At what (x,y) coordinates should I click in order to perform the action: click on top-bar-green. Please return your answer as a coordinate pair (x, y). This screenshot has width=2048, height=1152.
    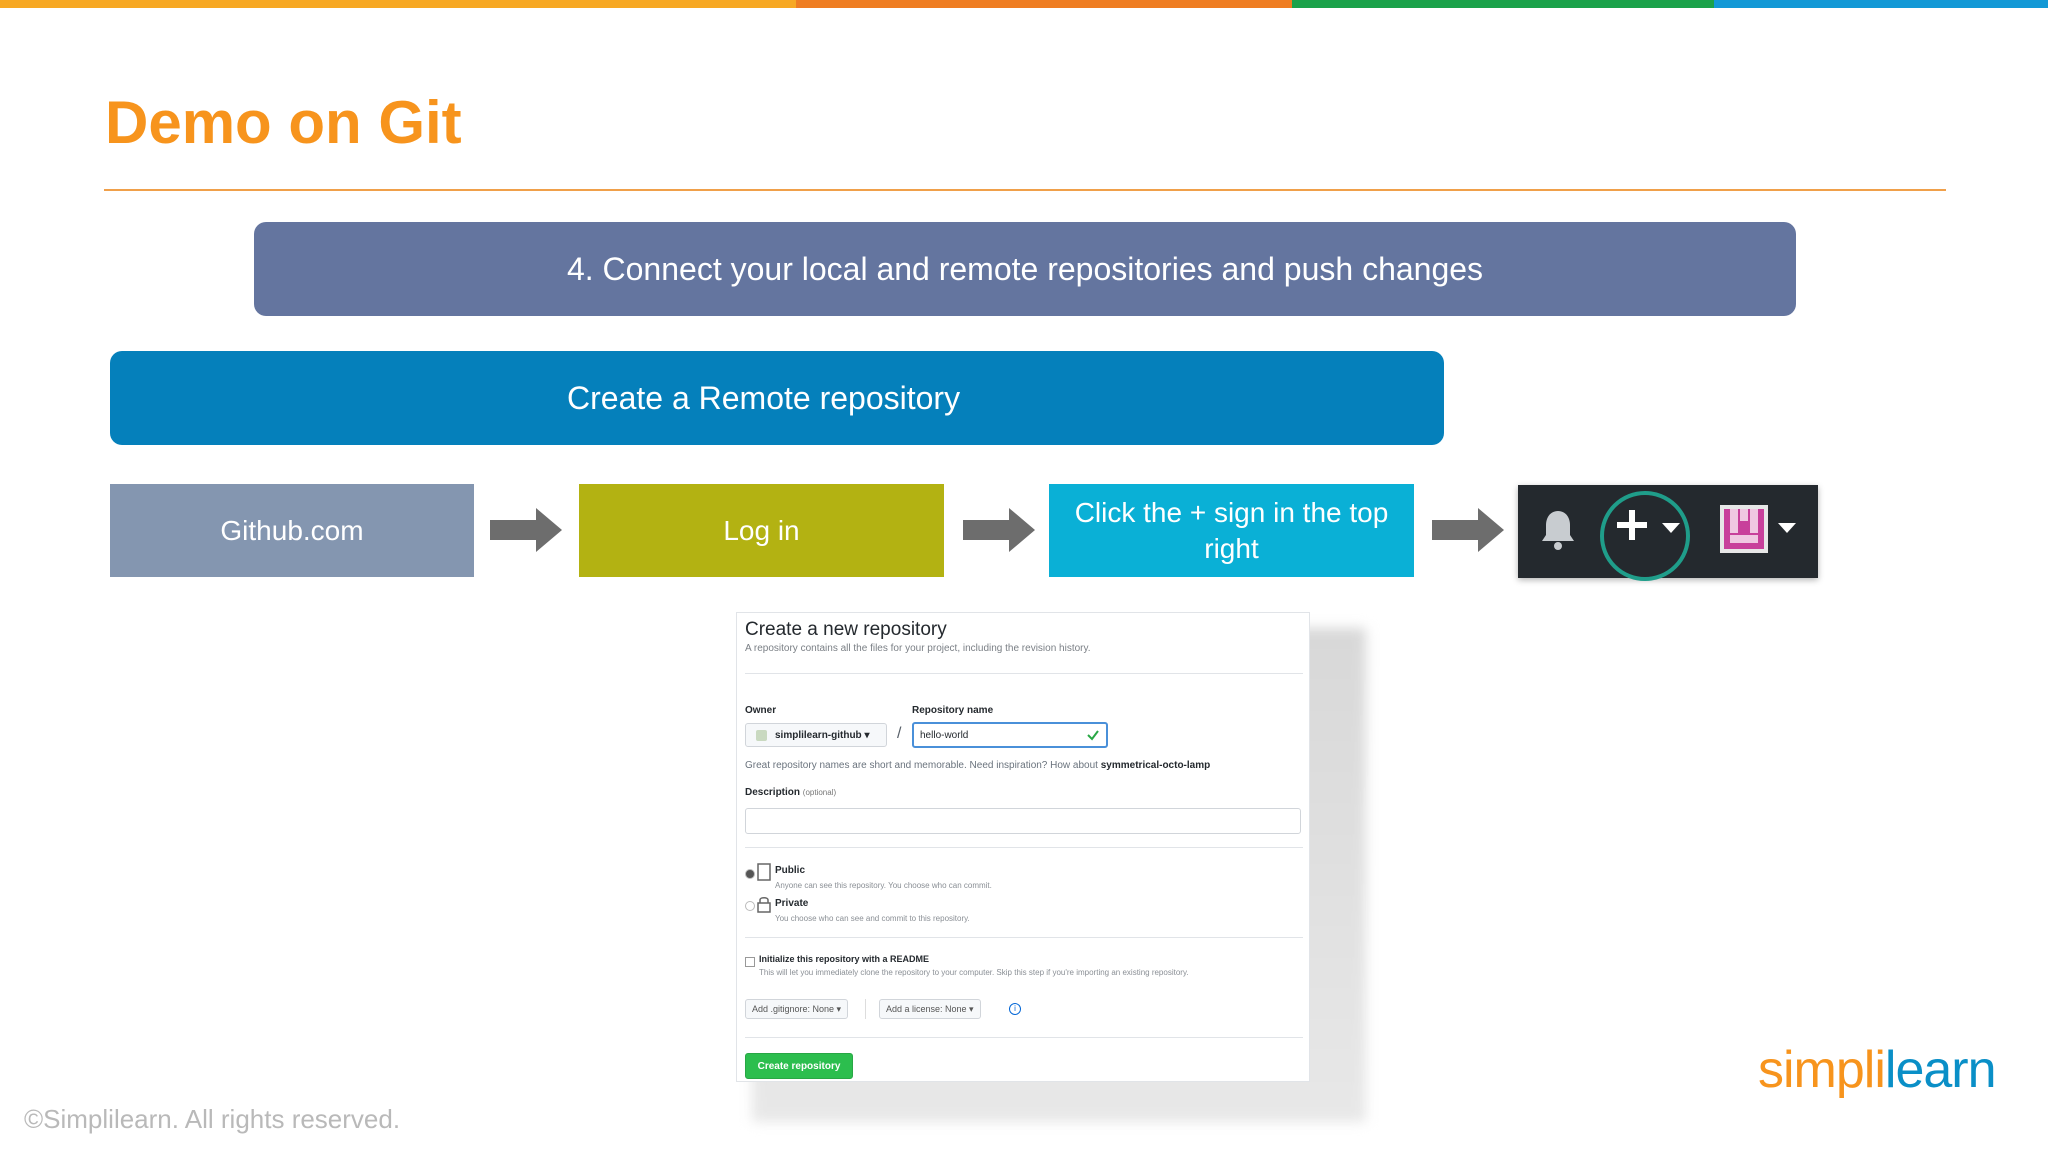
    Looking at the image, I should click on (1503, 4).